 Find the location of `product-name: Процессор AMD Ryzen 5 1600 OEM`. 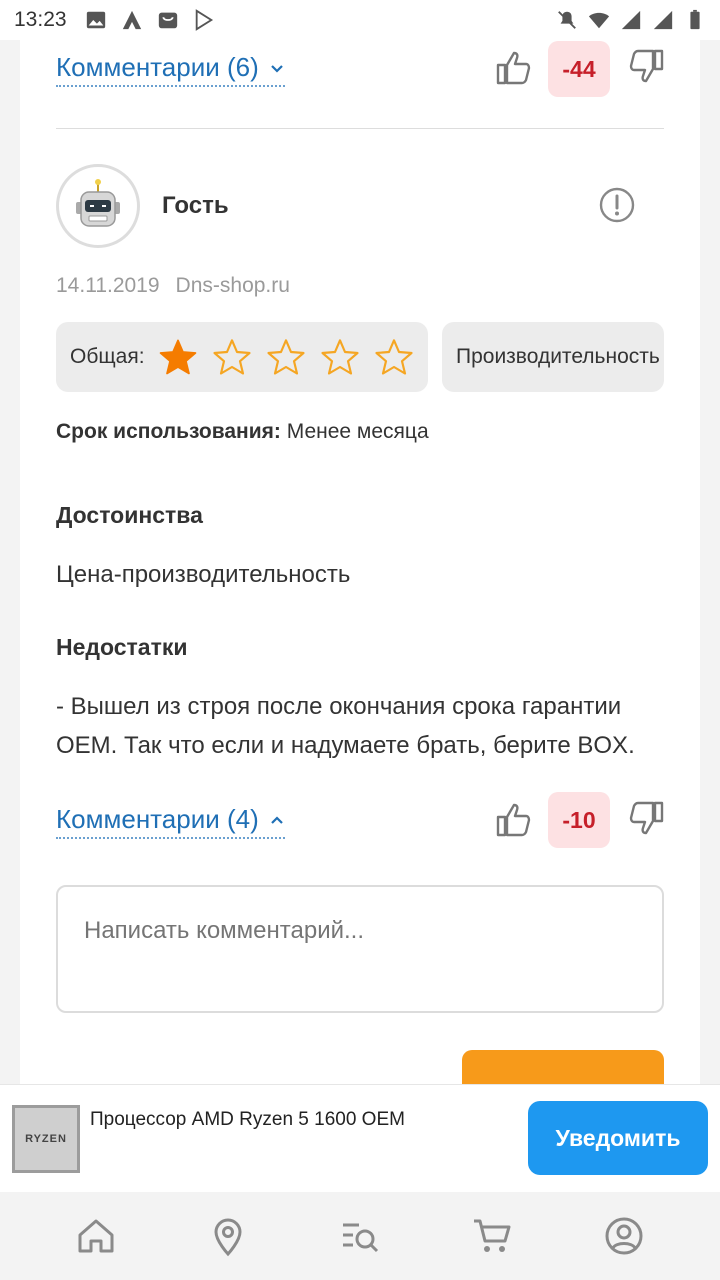

product-name: Процессор AMD Ryzen 5 1600 OEM is located at coordinates (247, 1119).